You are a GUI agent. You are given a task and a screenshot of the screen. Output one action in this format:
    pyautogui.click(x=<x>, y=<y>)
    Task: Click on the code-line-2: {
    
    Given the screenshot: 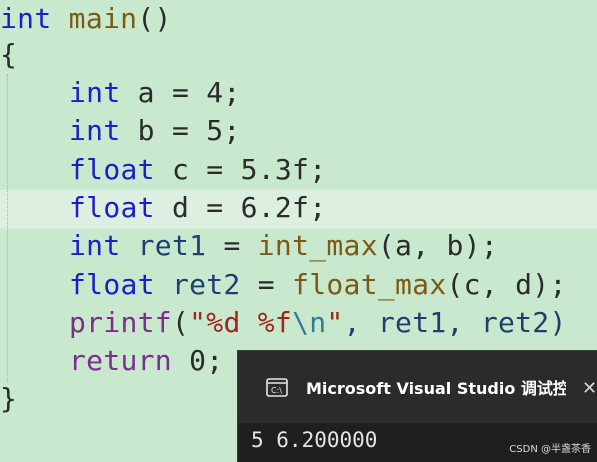 What is the action you would take?
    pyautogui.click(x=8, y=55)
    